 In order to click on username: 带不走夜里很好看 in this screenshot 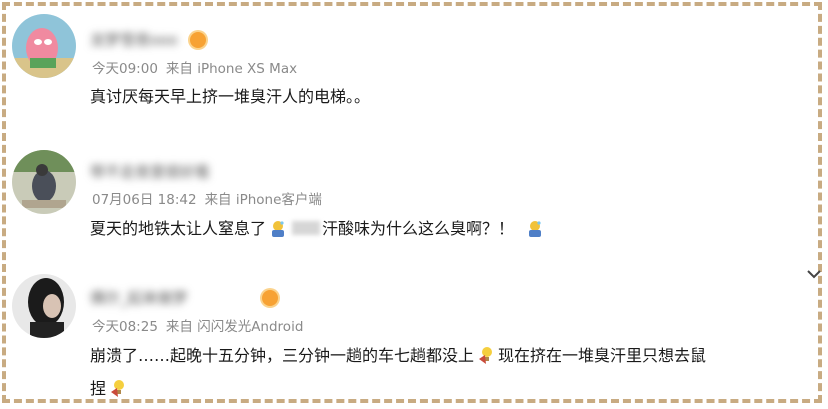, I will do `click(150, 172)`.